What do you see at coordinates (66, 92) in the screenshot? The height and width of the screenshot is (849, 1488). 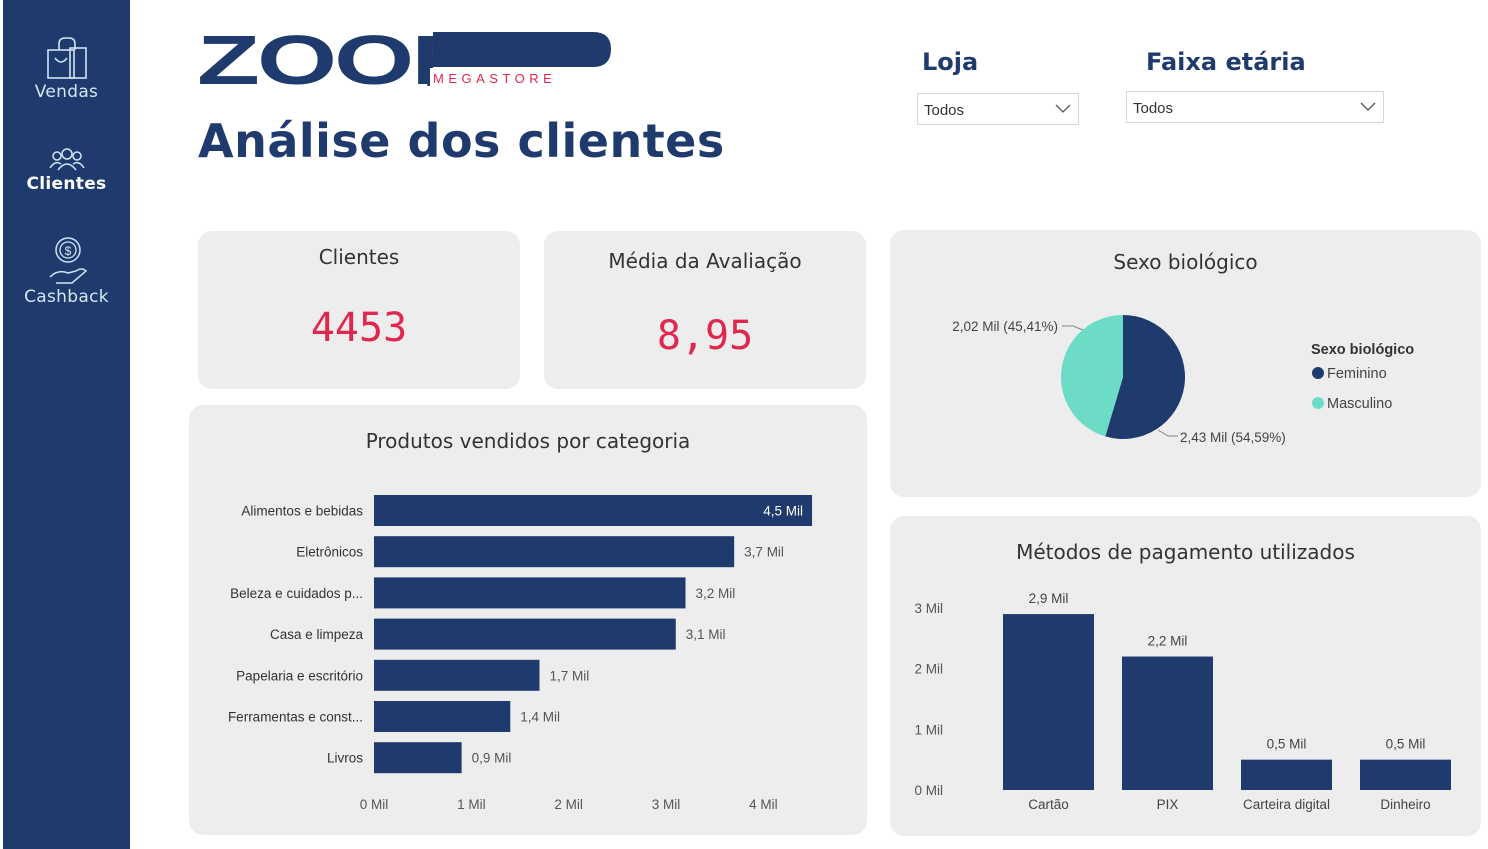 I see `nav-label: Vendas` at bounding box center [66, 92].